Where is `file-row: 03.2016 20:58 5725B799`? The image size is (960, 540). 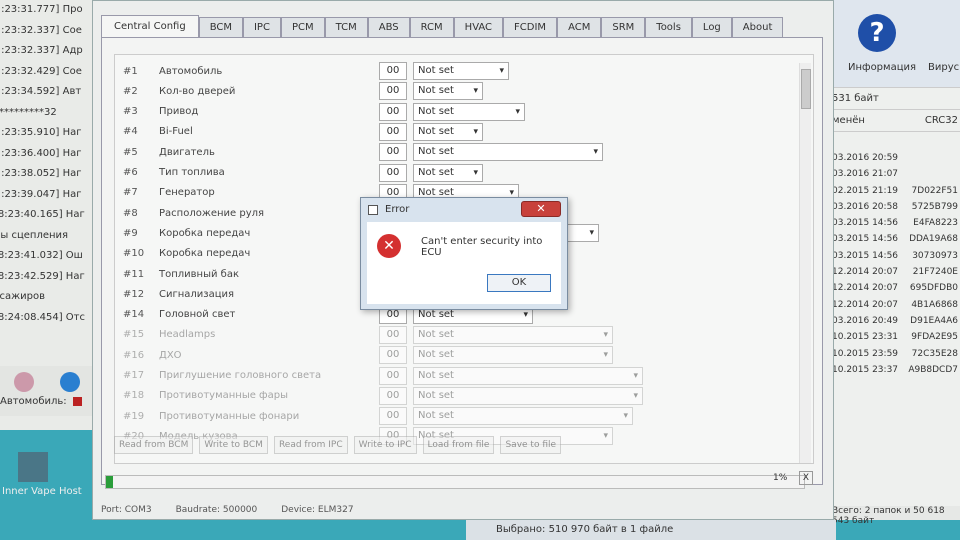
file-row: 03.2016 20:58 5725B799 is located at coordinates (895, 207).